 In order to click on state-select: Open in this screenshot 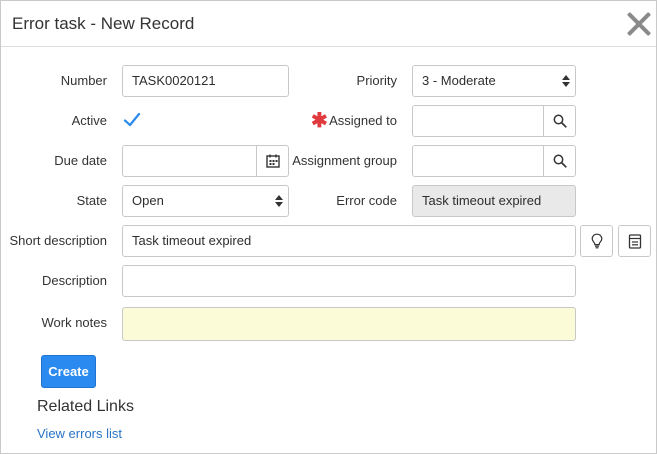, I will do `click(205, 201)`.